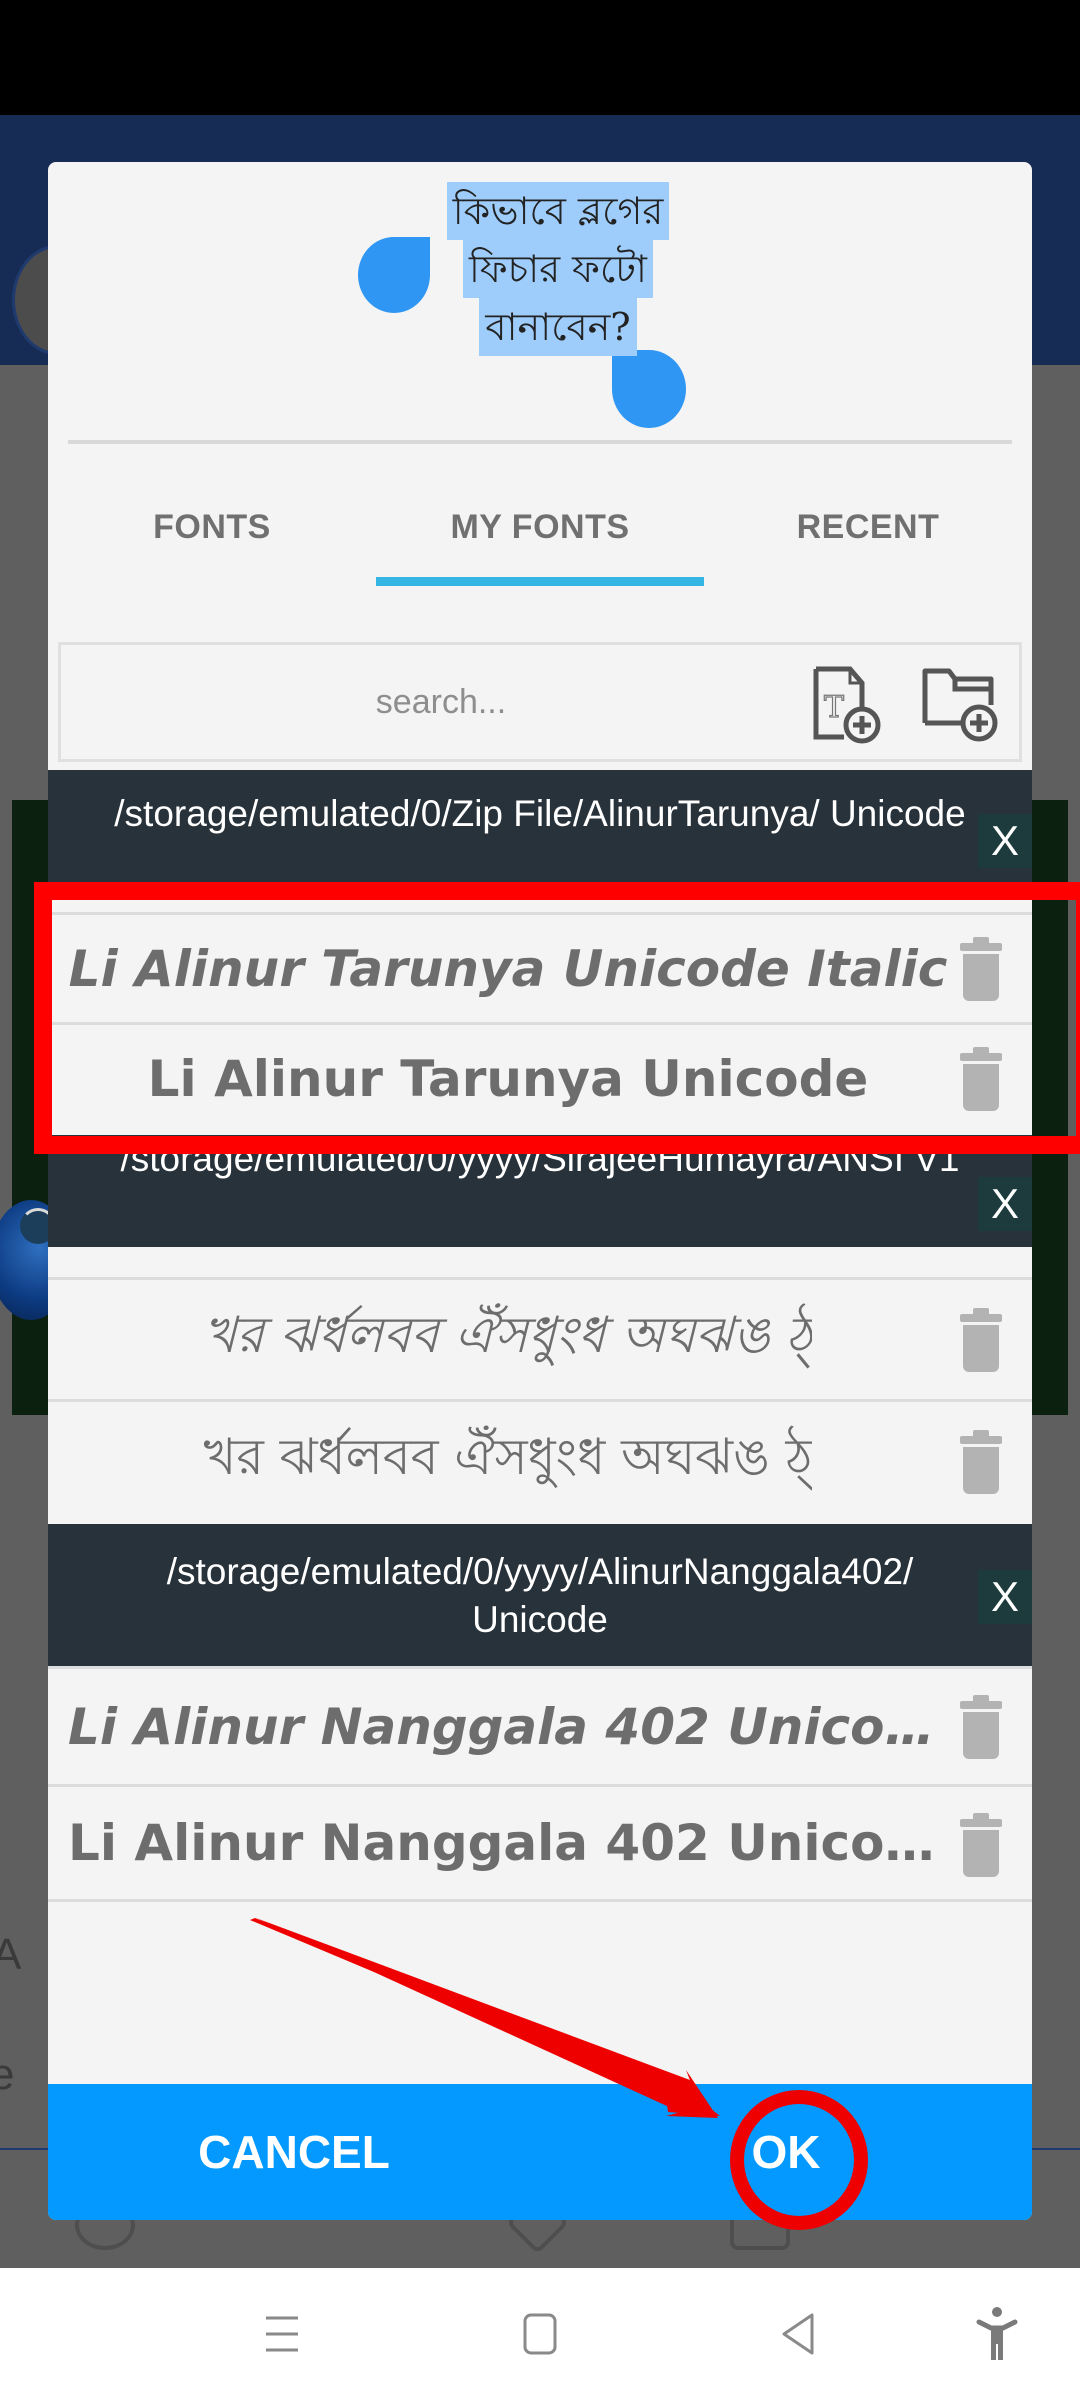 The image size is (1080, 2400). What do you see at coordinates (868, 527) in the screenshot?
I see `tab-recent: RECENT` at bounding box center [868, 527].